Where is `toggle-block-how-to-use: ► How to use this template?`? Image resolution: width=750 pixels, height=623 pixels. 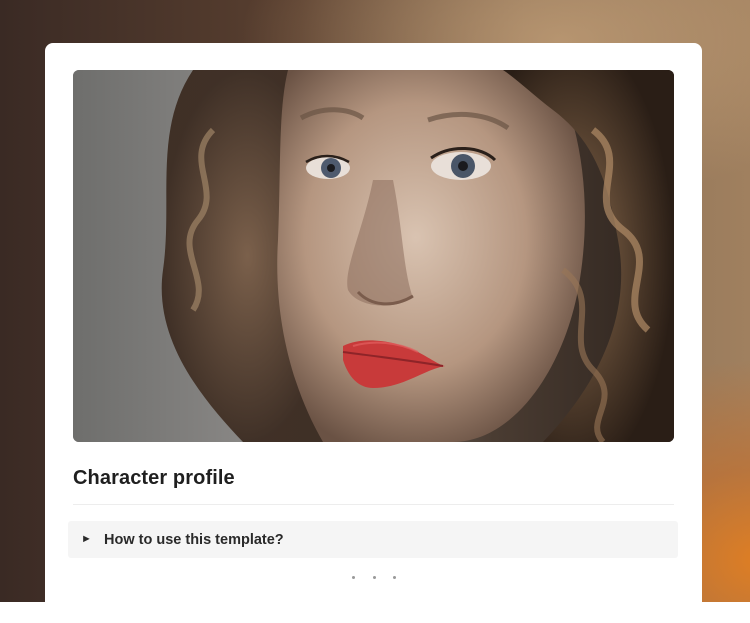
toggle-block-how-to-use: ► How to use this template? is located at coordinates (373, 539).